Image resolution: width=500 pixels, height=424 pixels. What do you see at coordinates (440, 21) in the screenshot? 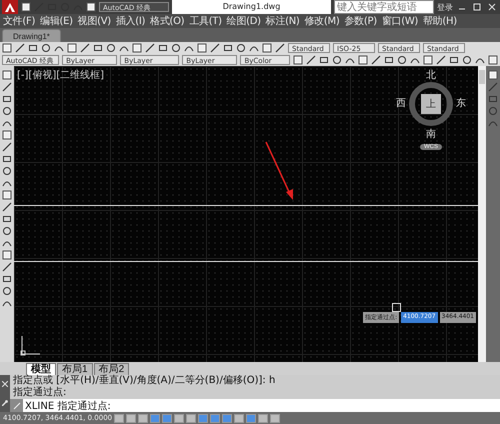
I see `menu-item: 帮助(H)` at bounding box center [440, 21].